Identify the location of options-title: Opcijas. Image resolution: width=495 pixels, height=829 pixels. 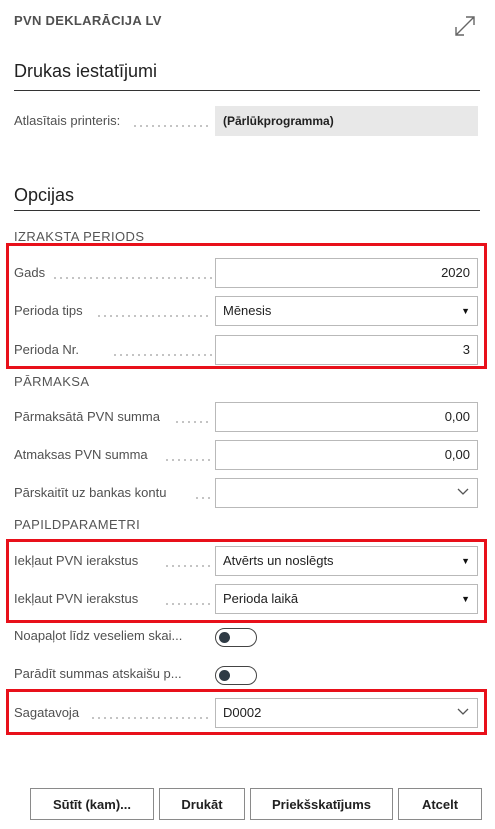
(44, 195).